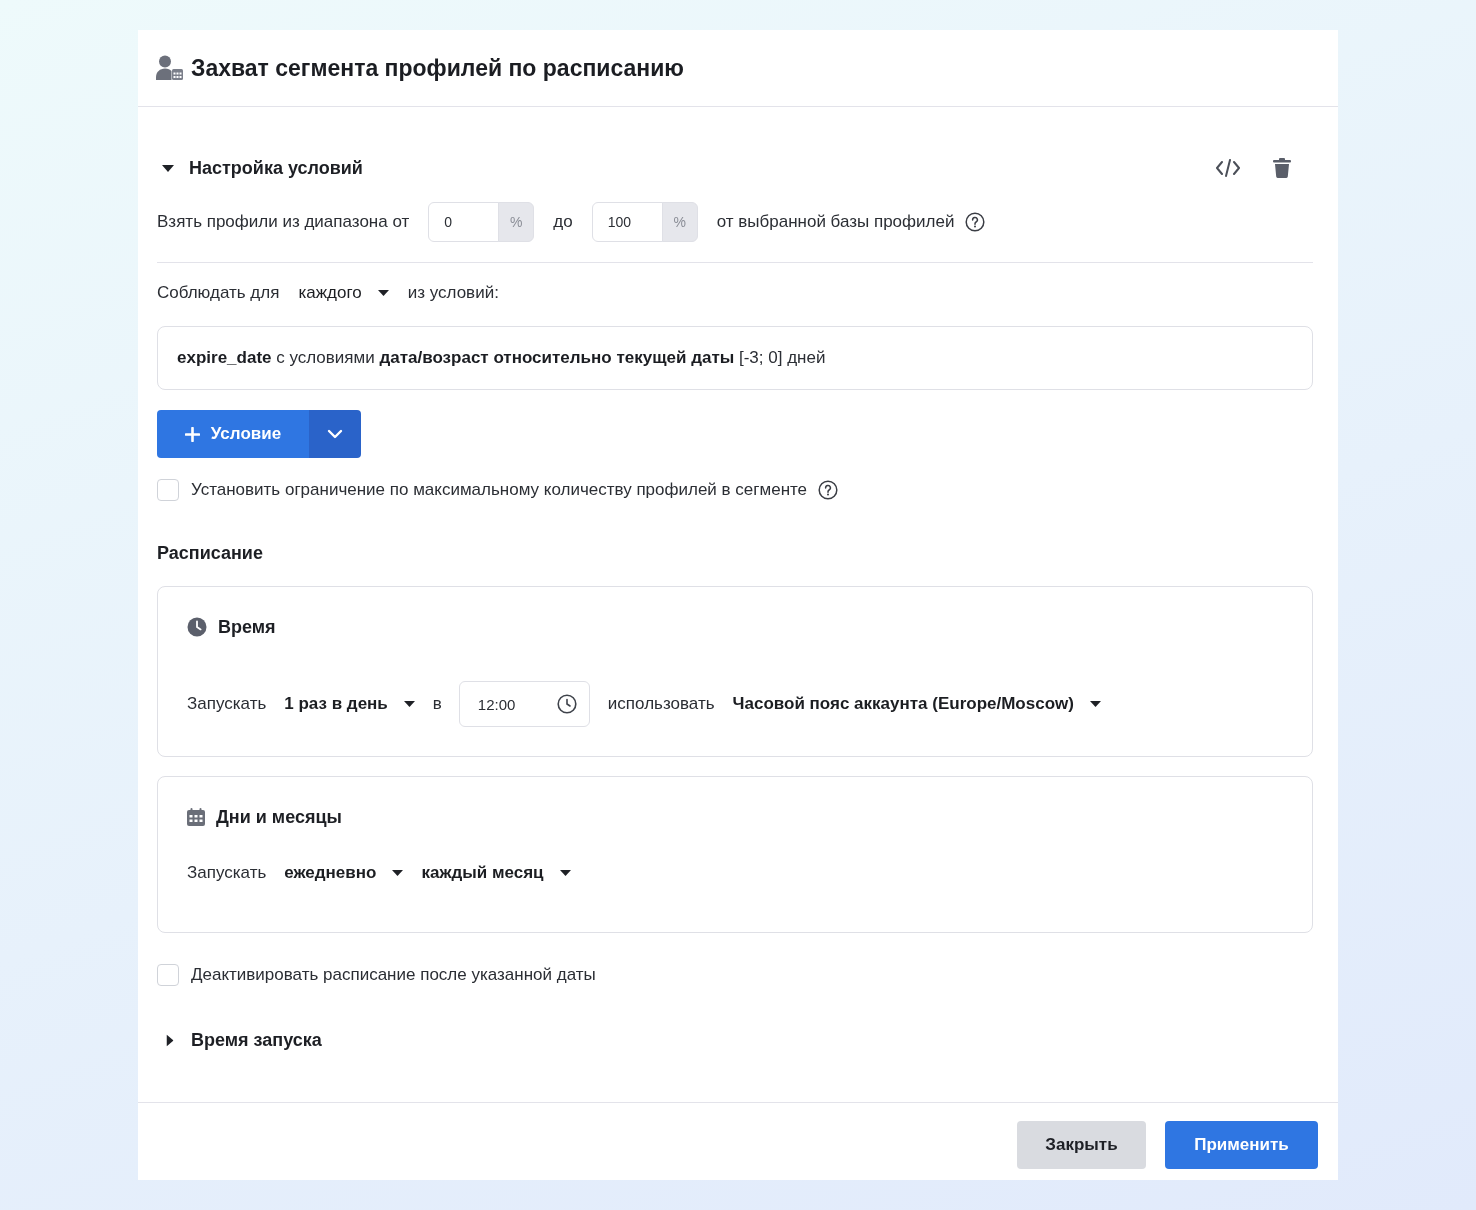  I want to click on dropdown-select: каждый месяц, so click(496, 873).